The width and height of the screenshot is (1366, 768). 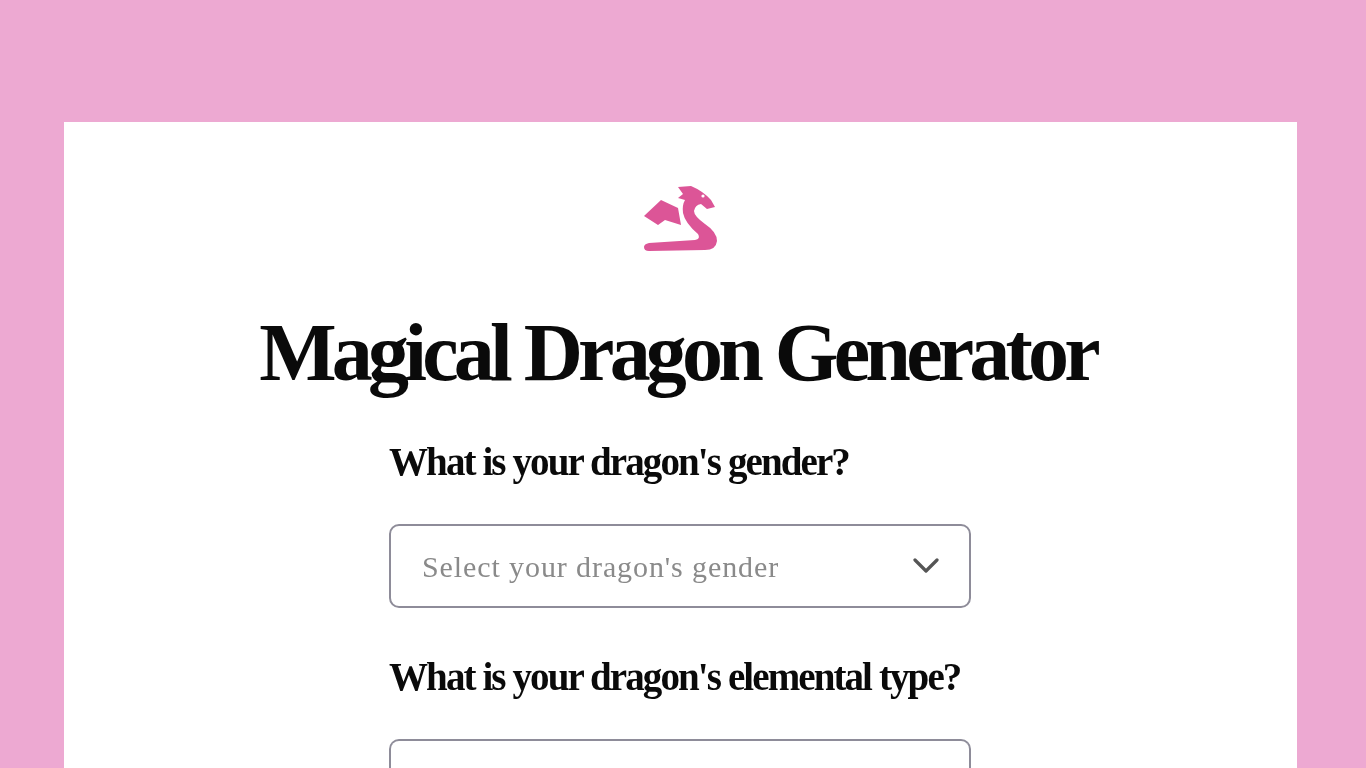 What do you see at coordinates (678, 353) in the screenshot?
I see `page-title: Magical Dragon Generator` at bounding box center [678, 353].